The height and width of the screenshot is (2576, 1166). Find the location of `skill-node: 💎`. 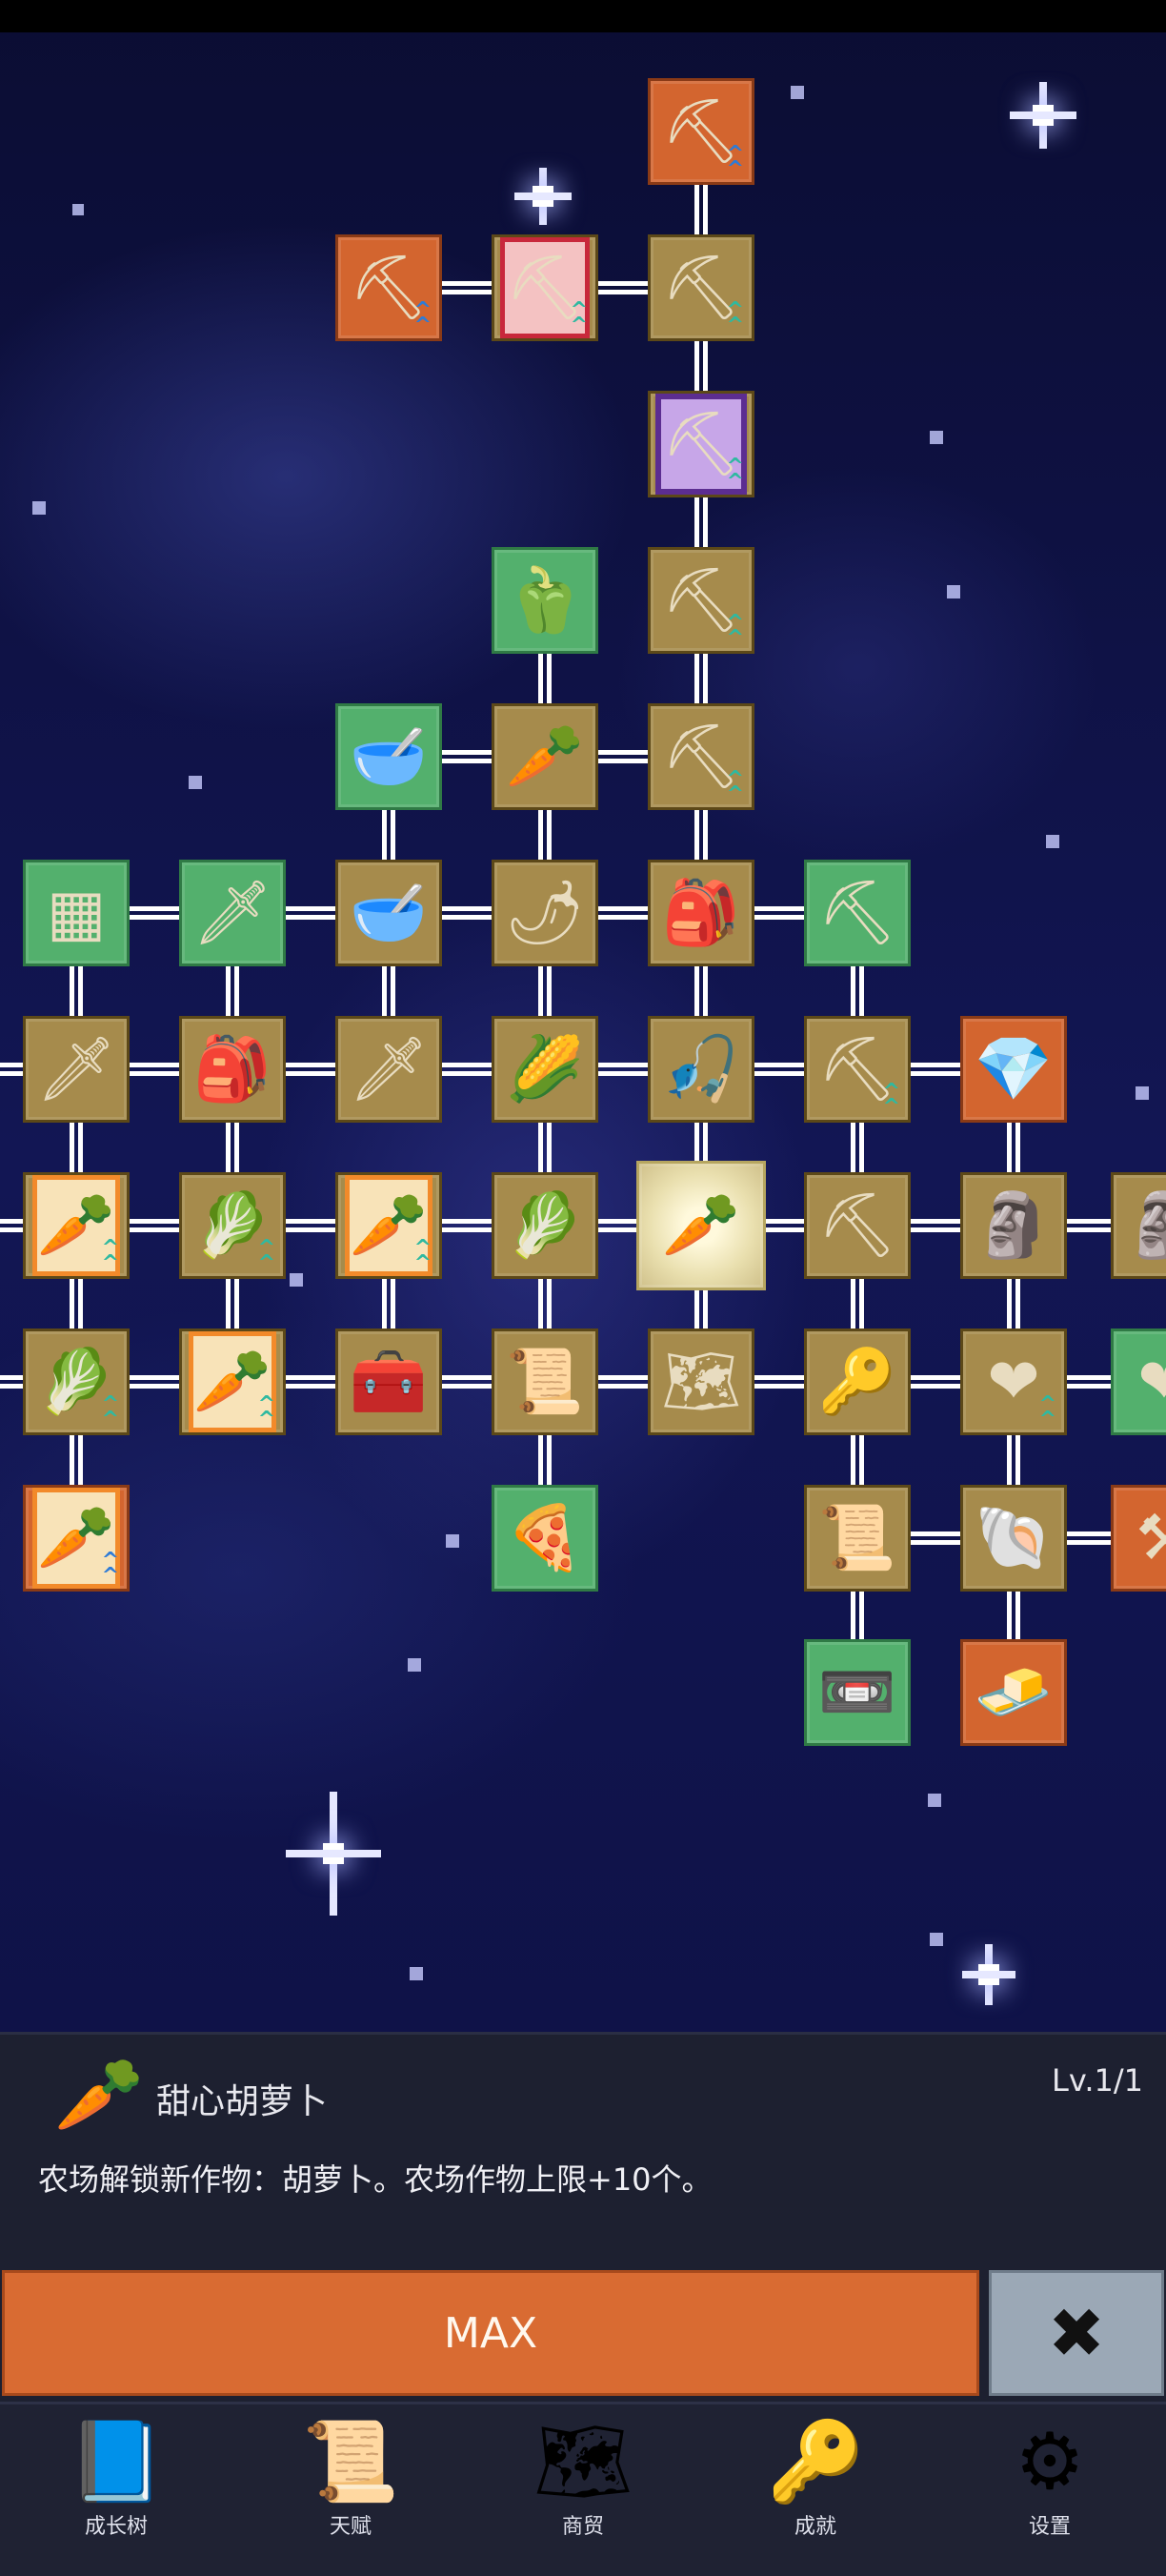

skill-node: 💎 is located at coordinates (1014, 1070).